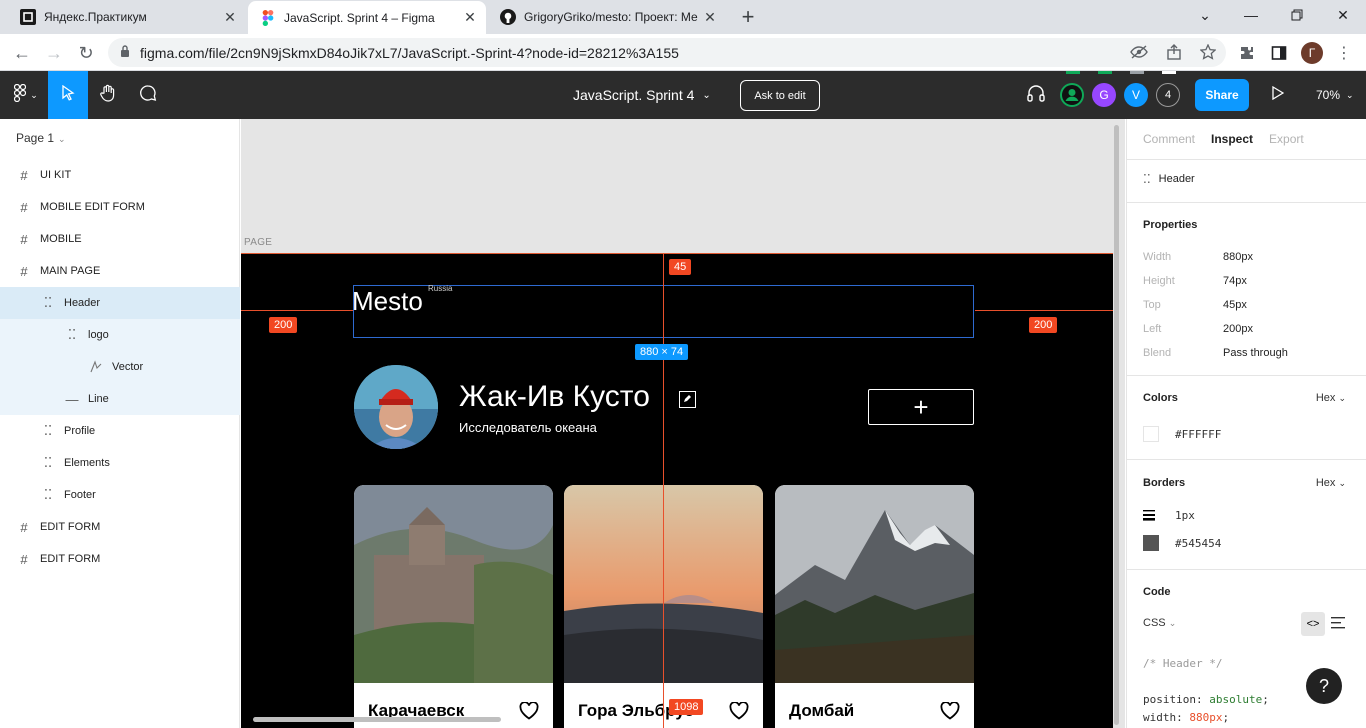  I want to click on help-button: ?, so click(1324, 686).